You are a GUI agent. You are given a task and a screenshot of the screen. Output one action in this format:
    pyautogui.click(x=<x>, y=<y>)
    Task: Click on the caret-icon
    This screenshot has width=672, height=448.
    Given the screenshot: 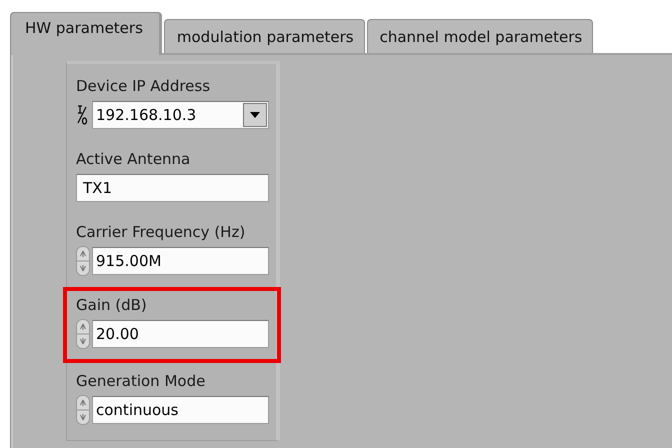 What is the action you would take?
    pyautogui.click(x=255, y=115)
    